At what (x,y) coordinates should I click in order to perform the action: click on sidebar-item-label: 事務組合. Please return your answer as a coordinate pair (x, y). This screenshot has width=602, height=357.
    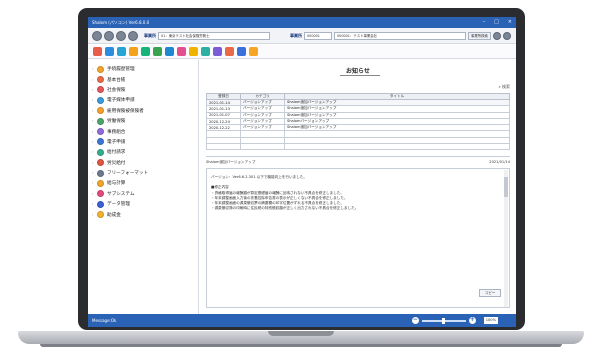
    Looking at the image, I should click on (116, 132).